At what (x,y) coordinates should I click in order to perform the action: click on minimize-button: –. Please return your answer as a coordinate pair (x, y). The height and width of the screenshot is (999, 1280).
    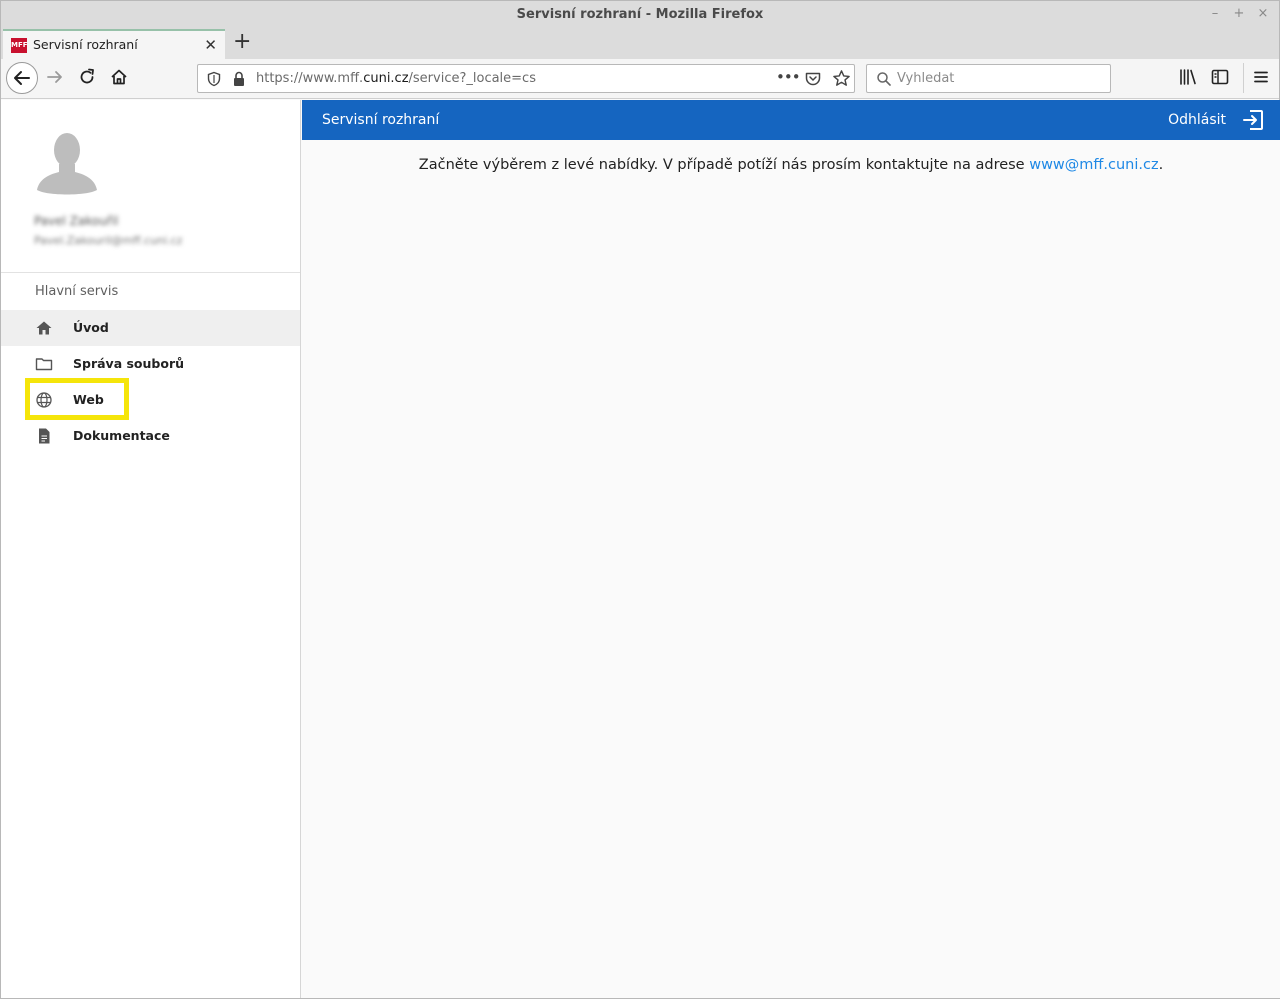
    Looking at the image, I should click on (1215, 14).